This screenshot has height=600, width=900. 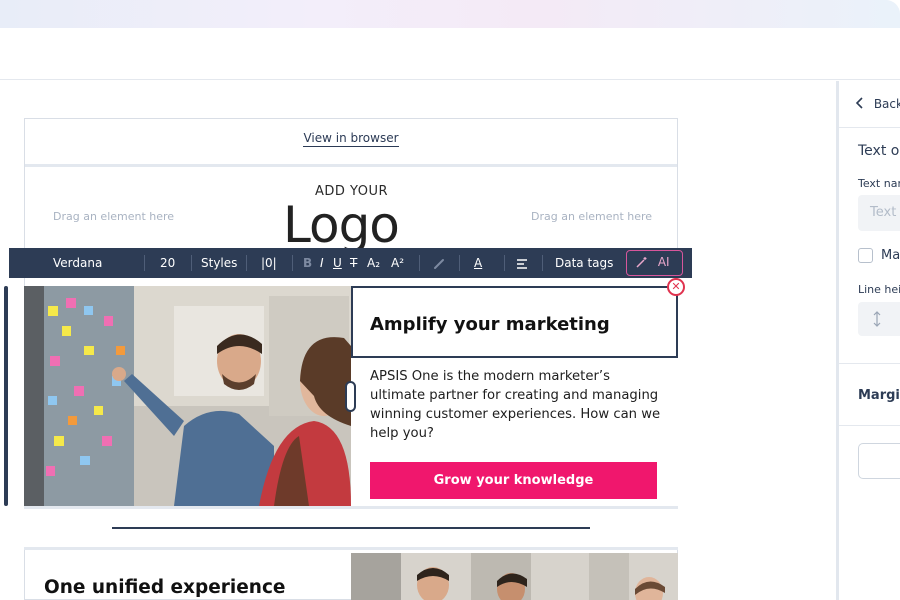 I want to click on ai-label: AI, so click(x=663, y=262).